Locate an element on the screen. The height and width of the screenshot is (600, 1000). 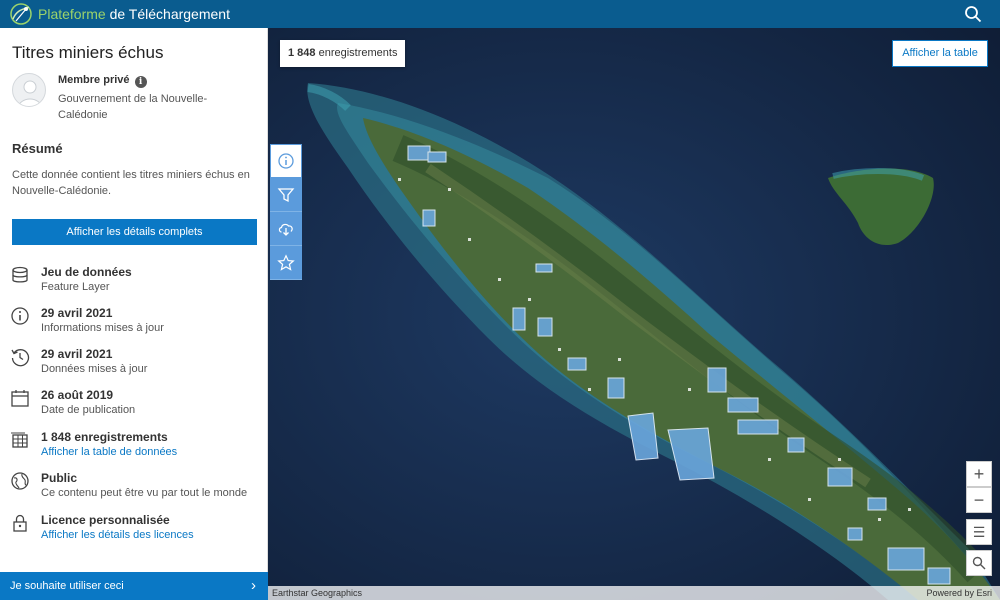
view-data-table-link: Afficher la table de données is located at coordinates (109, 452).